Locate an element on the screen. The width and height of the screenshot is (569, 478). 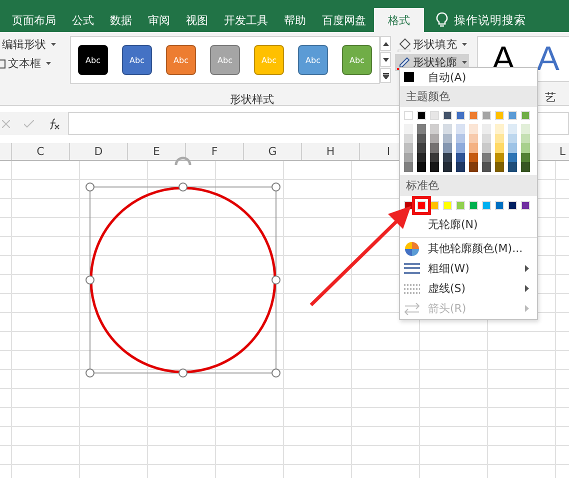
column-header: E is located at coordinates (157, 151).